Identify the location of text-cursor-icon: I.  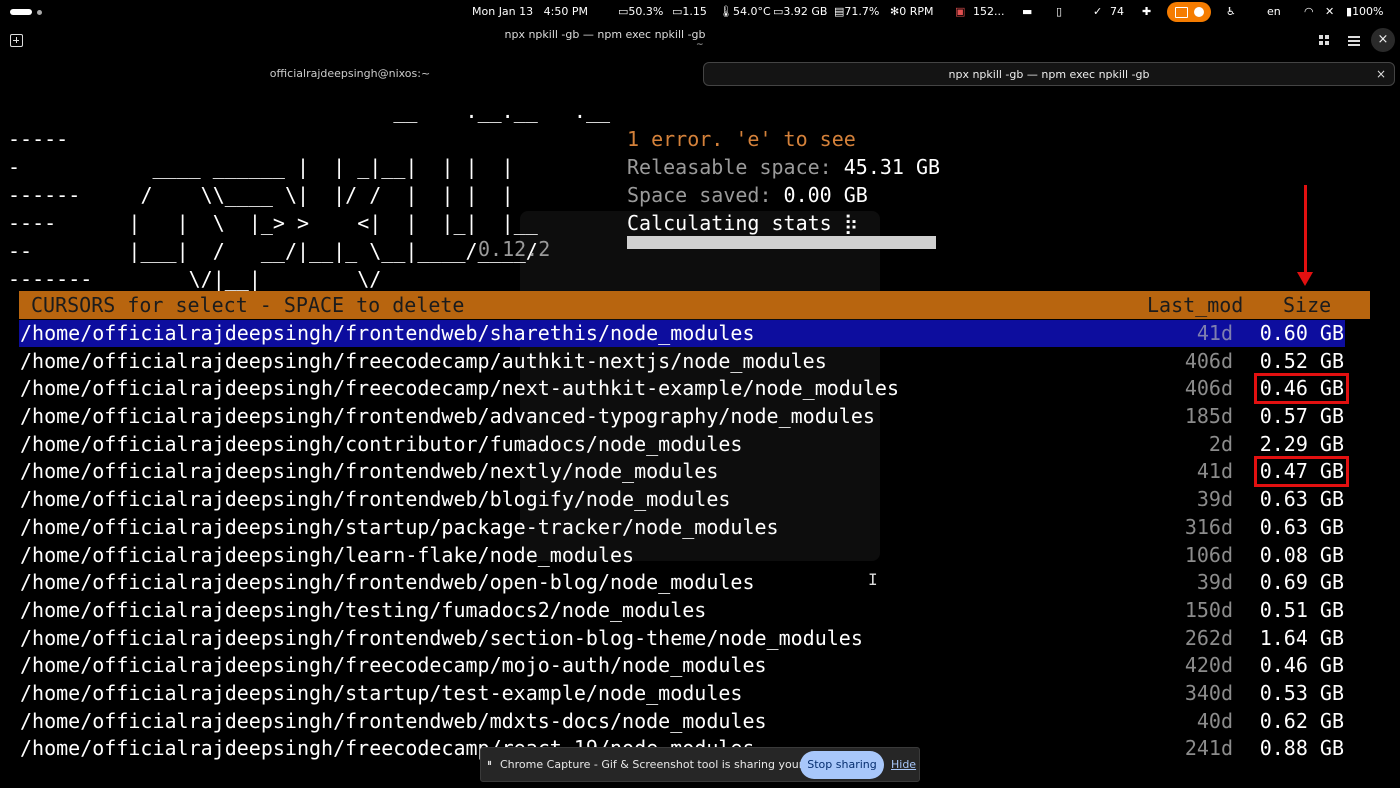
(873, 579).